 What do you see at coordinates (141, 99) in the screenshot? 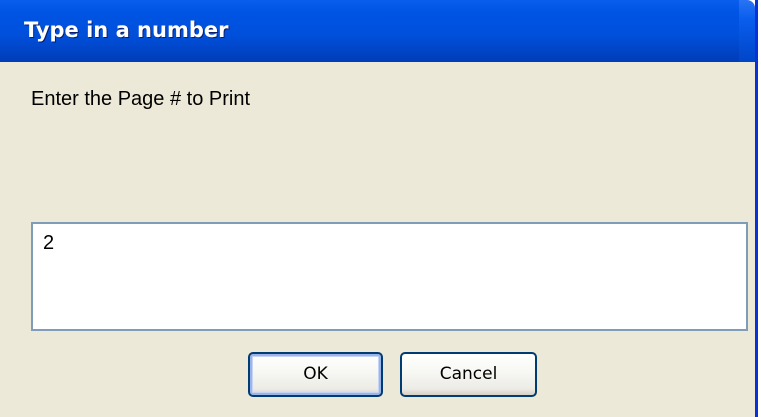
I see `prompt-label: Enter the Page # to Print` at bounding box center [141, 99].